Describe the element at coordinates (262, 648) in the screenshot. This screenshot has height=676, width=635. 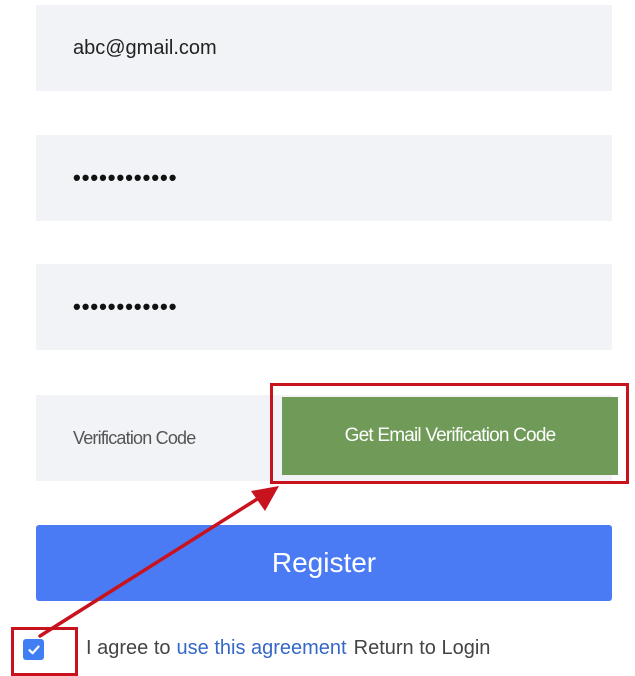
I see `agreement-link: use this agreement` at that location.